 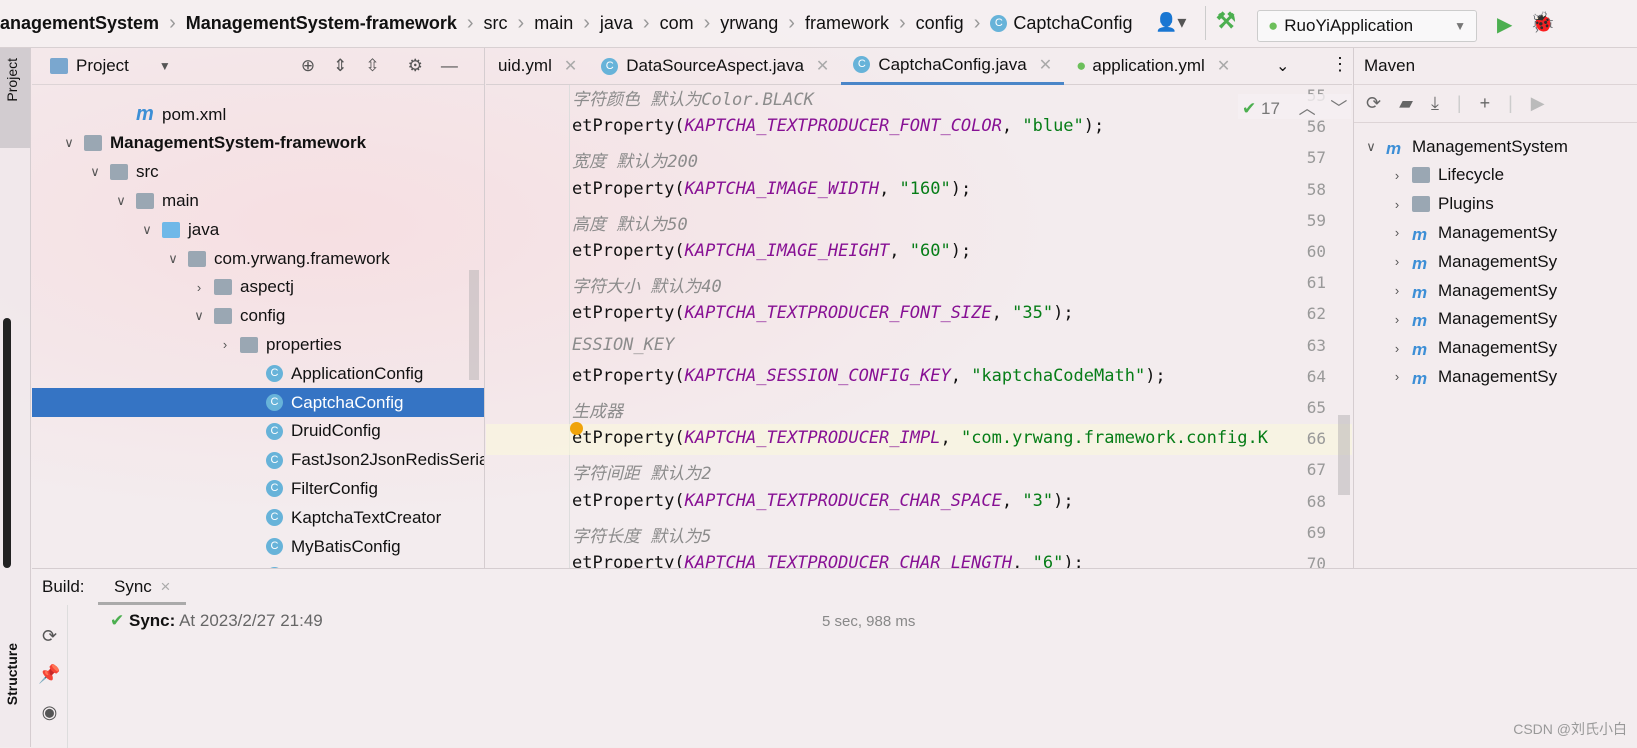 What do you see at coordinates (677, 23) in the screenshot?
I see `breadcrumb-item: com` at bounding box center [677, 23].